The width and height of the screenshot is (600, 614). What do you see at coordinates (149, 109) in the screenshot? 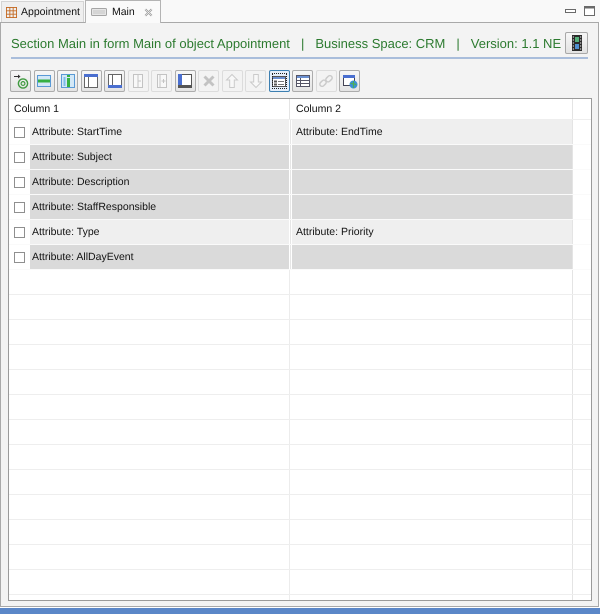
I see `column-header: Column 1` at bounding box center [149, 109].